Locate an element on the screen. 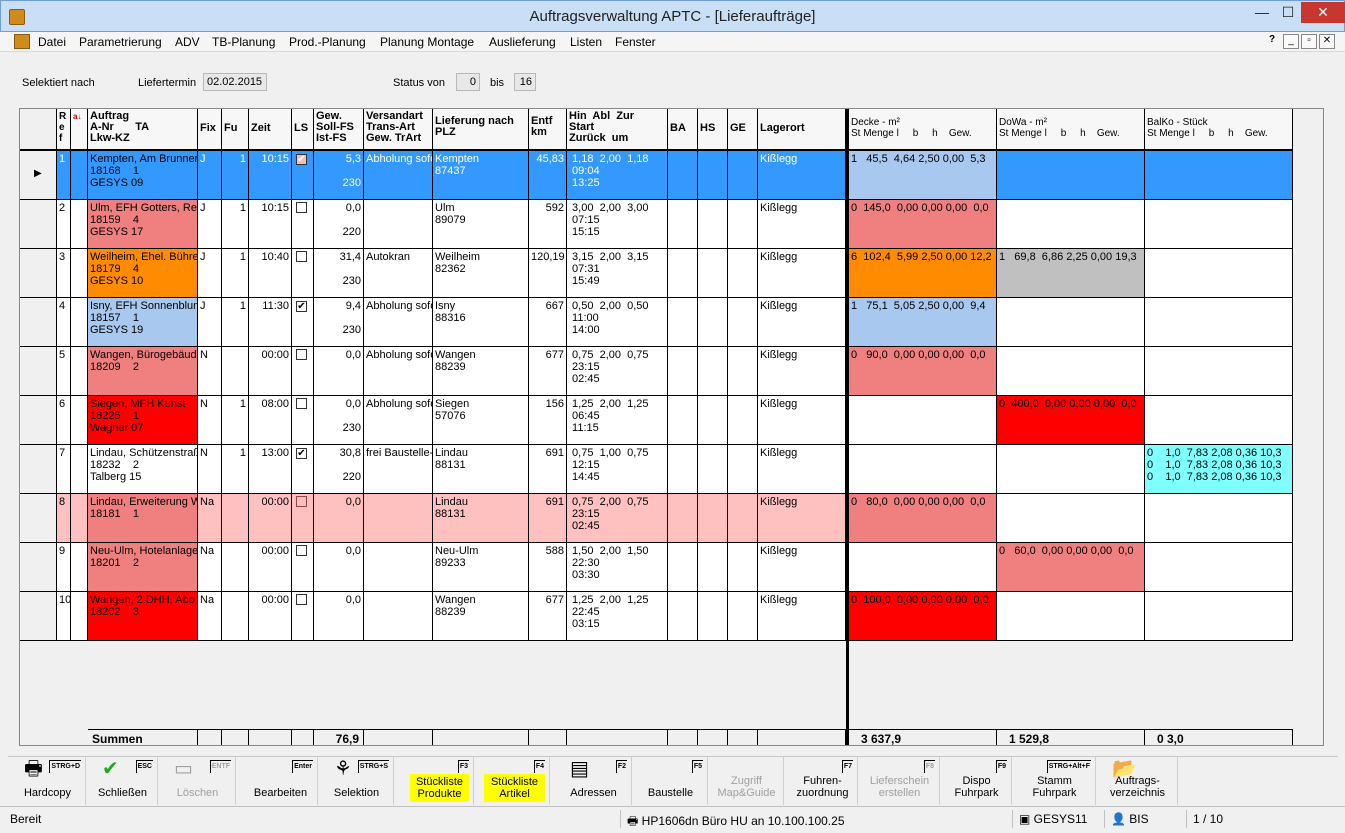 The height and width of the screenshot is (833, 1345). toolbar-button-10: F7 Fuhren- zuordnung is located at coordinates (823, 781).